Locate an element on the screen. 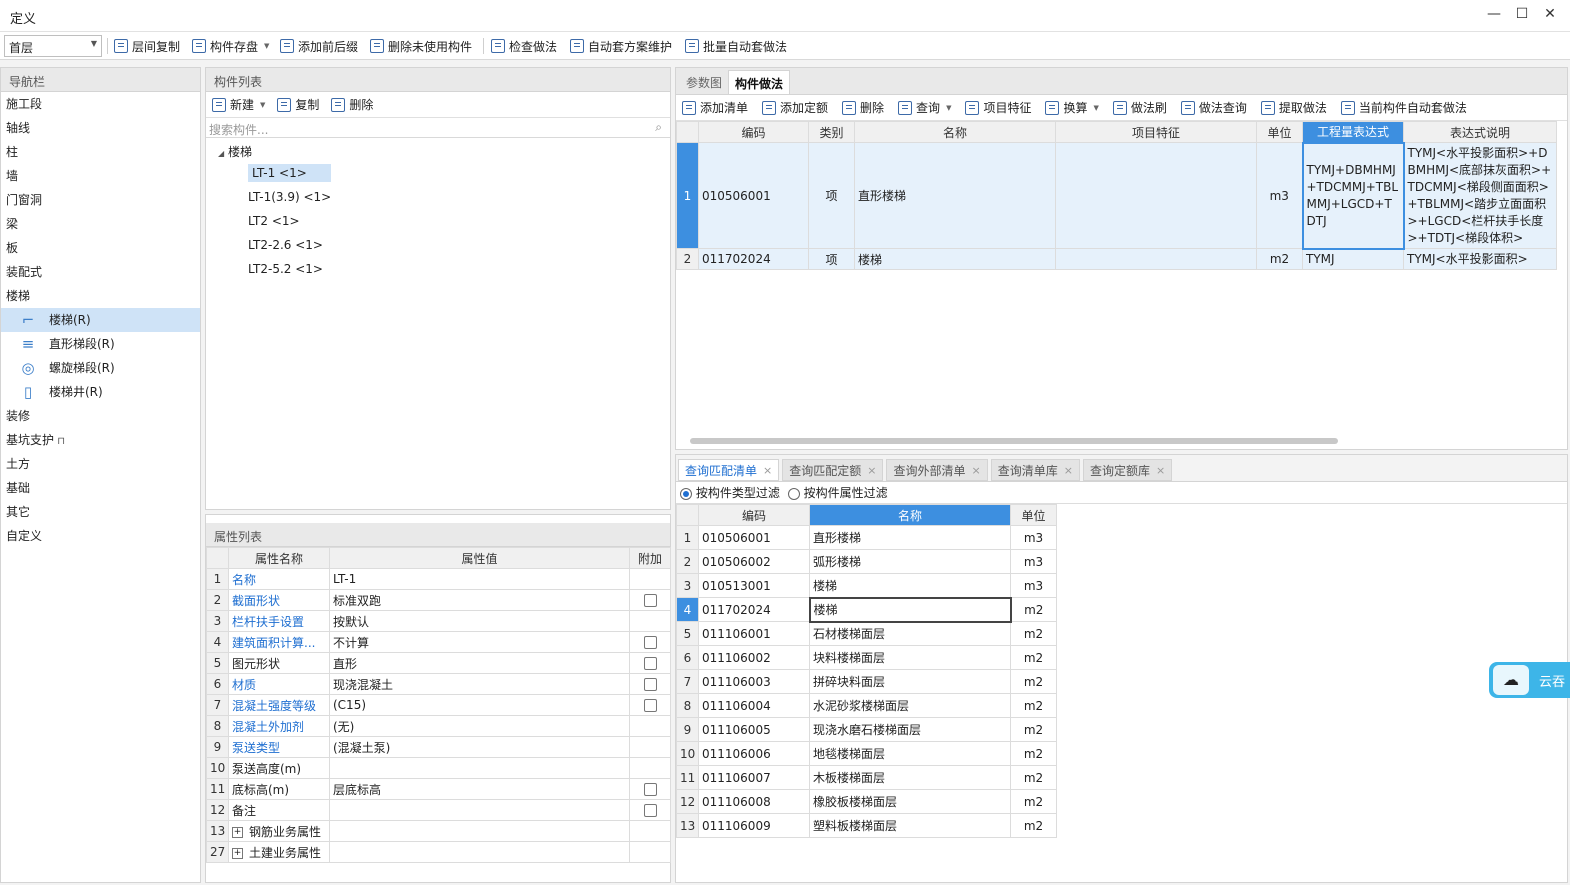  column-header: 附加 is located at coordinates (650, 558).